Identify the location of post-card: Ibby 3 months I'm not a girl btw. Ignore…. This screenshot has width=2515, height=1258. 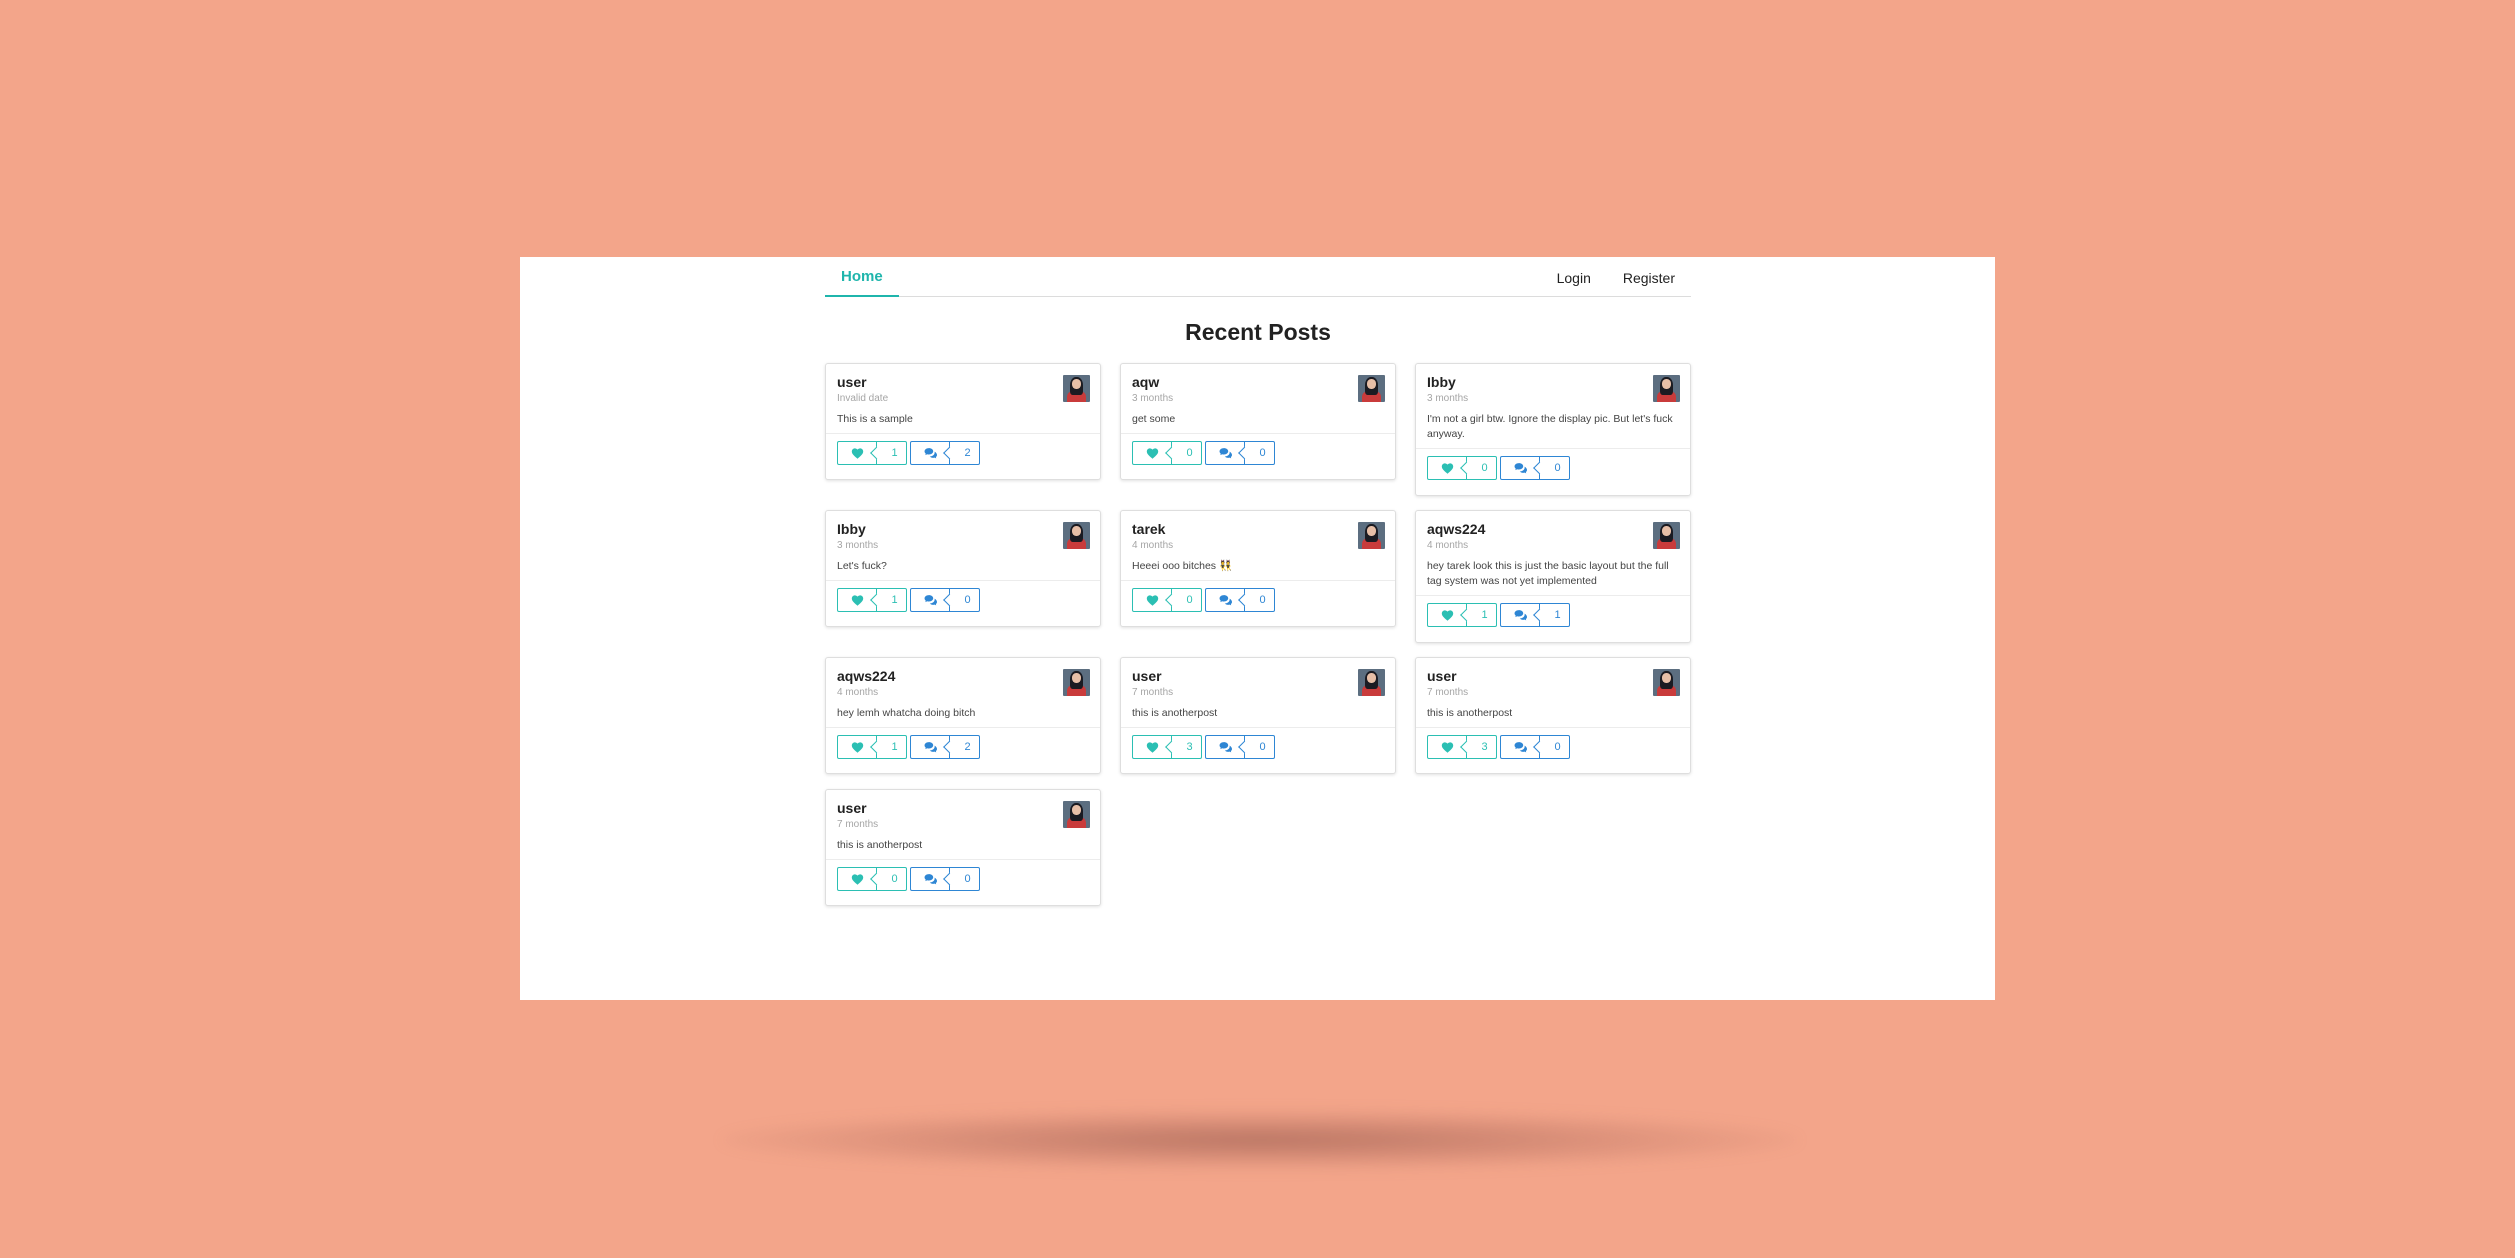
(1553, 429).